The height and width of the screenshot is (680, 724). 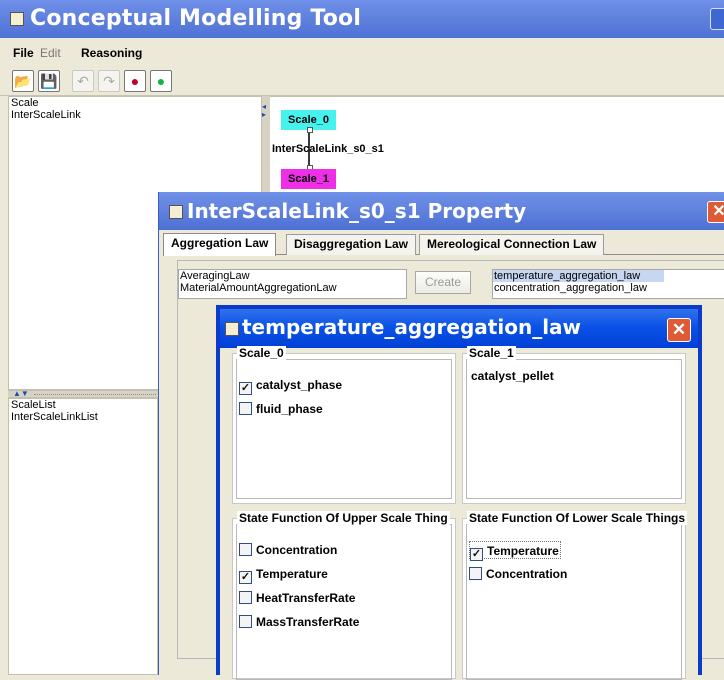 I want to click on scale-1-group: Scale_1 catalyst_pellet, so click(x=574, y=425).